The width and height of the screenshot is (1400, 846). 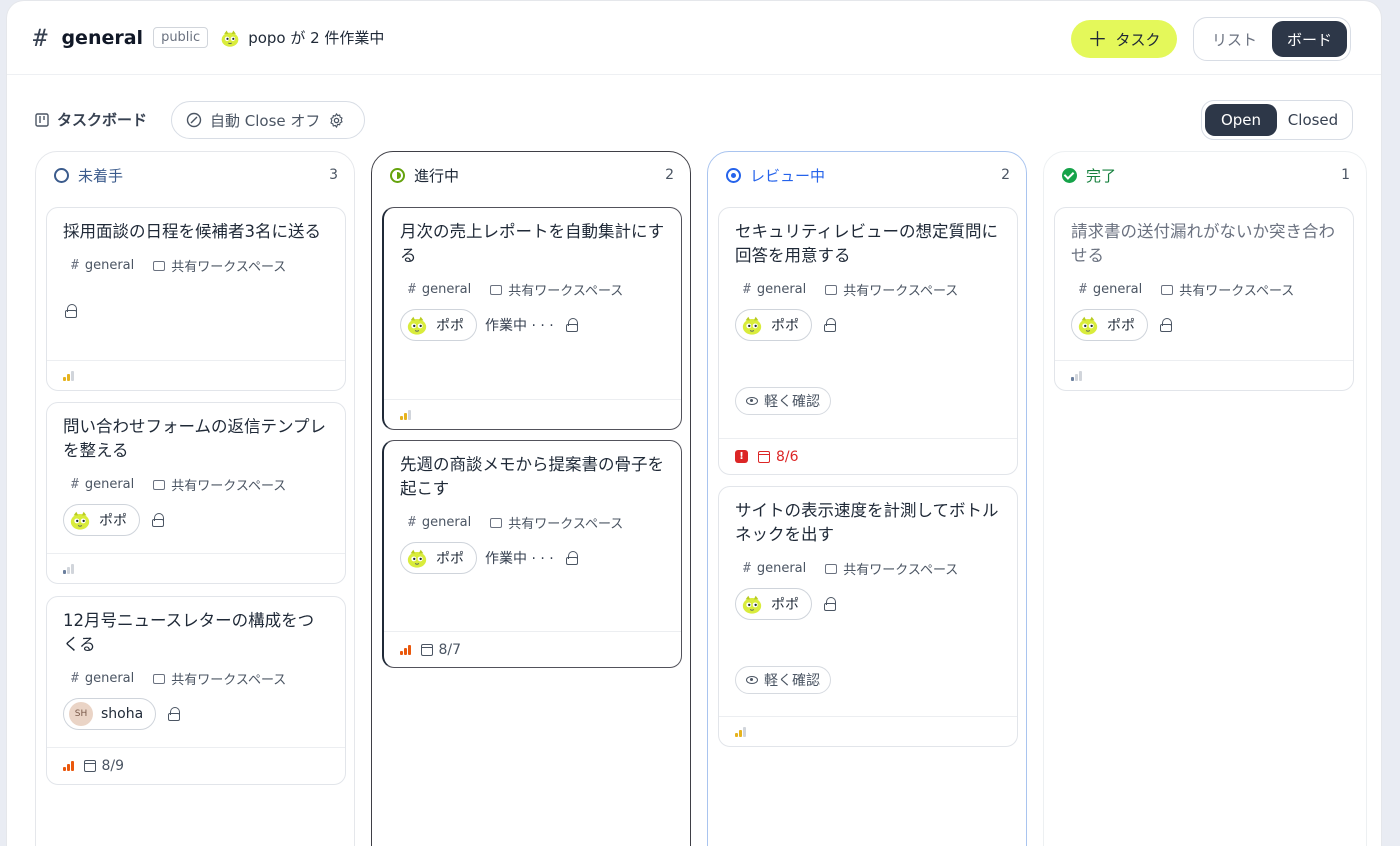 What do you see at coordinates (1241, 120) in the screenshot?
I see `open-filter-button: Open` at bounding box center [1241, 120].